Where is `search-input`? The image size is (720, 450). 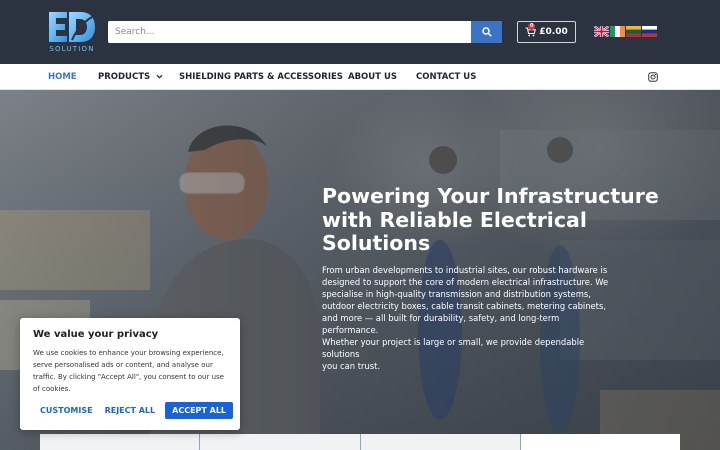 search-input is located at coordinates (289, 32).